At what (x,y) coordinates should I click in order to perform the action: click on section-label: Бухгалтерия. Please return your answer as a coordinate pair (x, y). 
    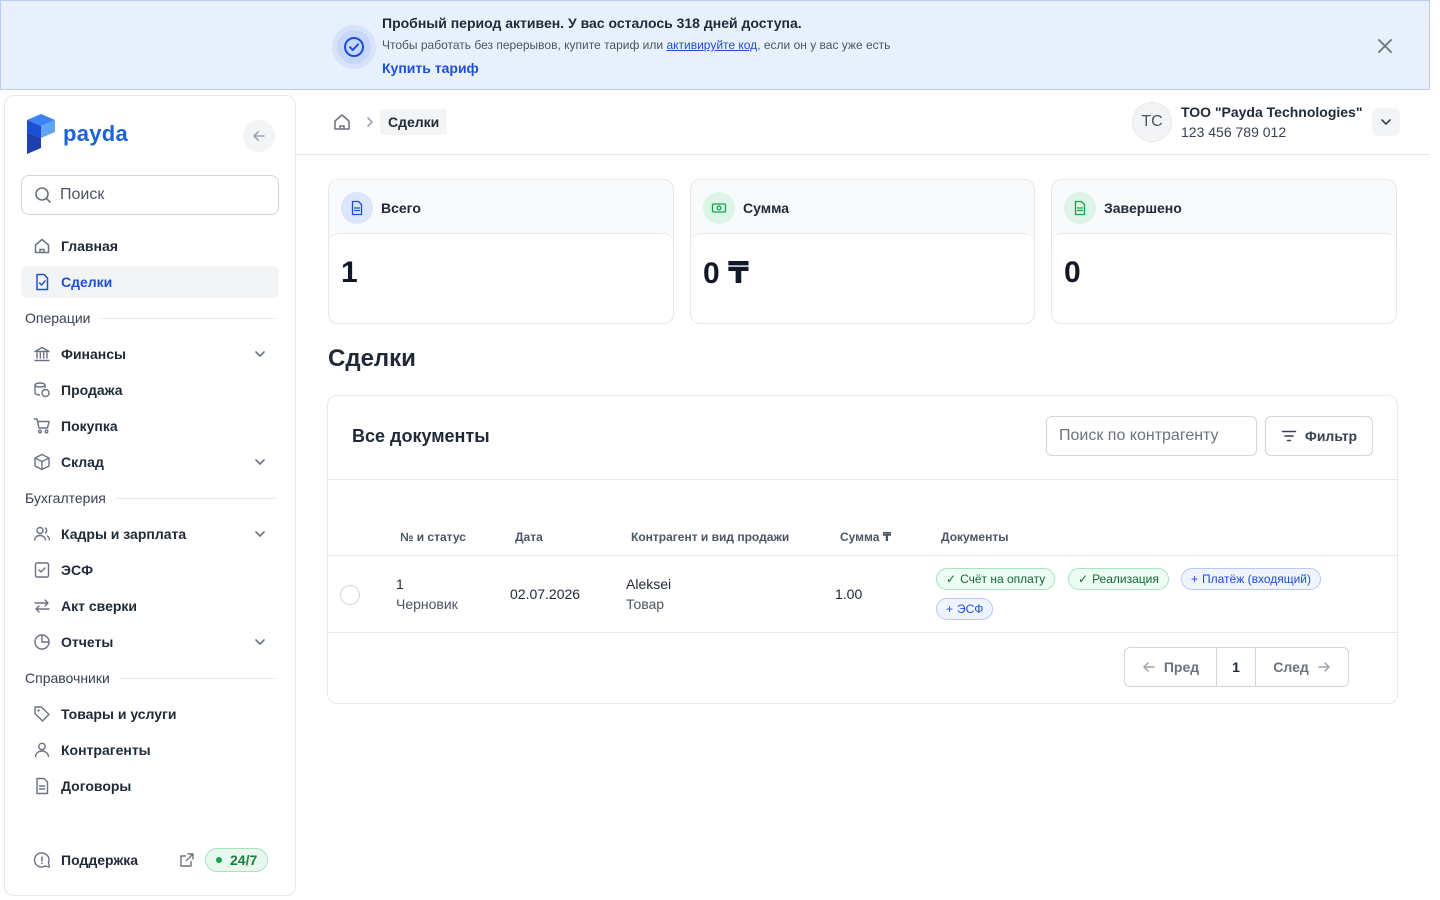
    Looking at the image, I should click on (65, 498).